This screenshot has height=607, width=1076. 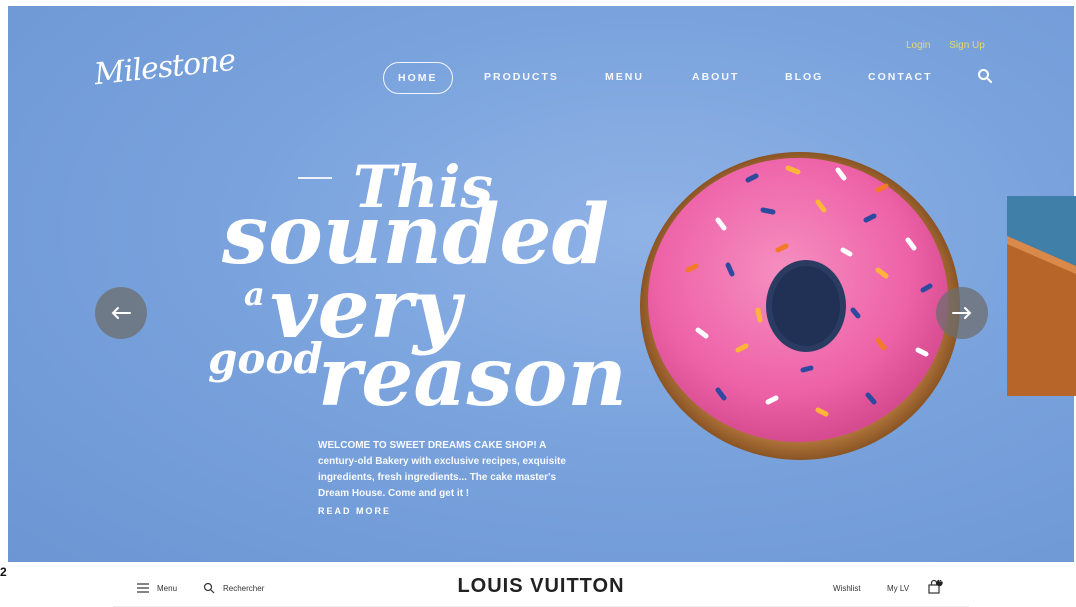 I want to click on nav-products: PRODUCTS, so click(x=521, y=77).